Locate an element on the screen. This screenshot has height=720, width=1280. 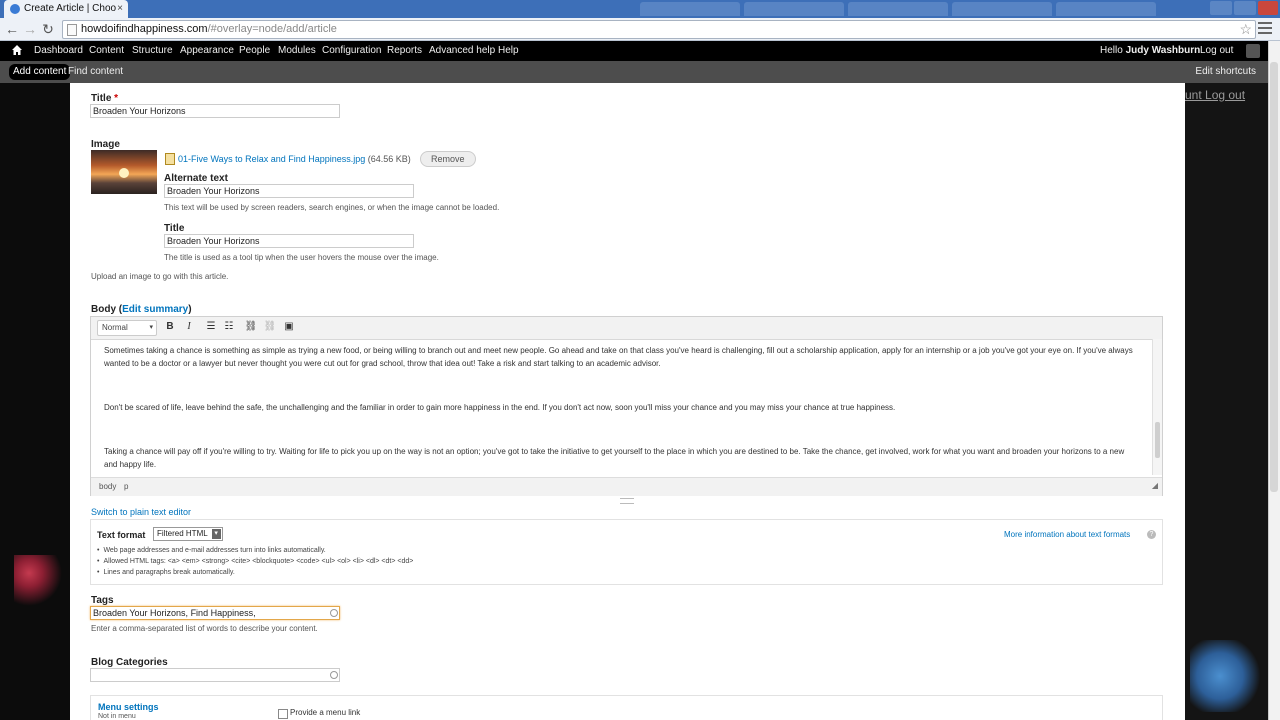
edit-shortcuts-link: Edit shortcuts is located at coordinates (1225, 71).